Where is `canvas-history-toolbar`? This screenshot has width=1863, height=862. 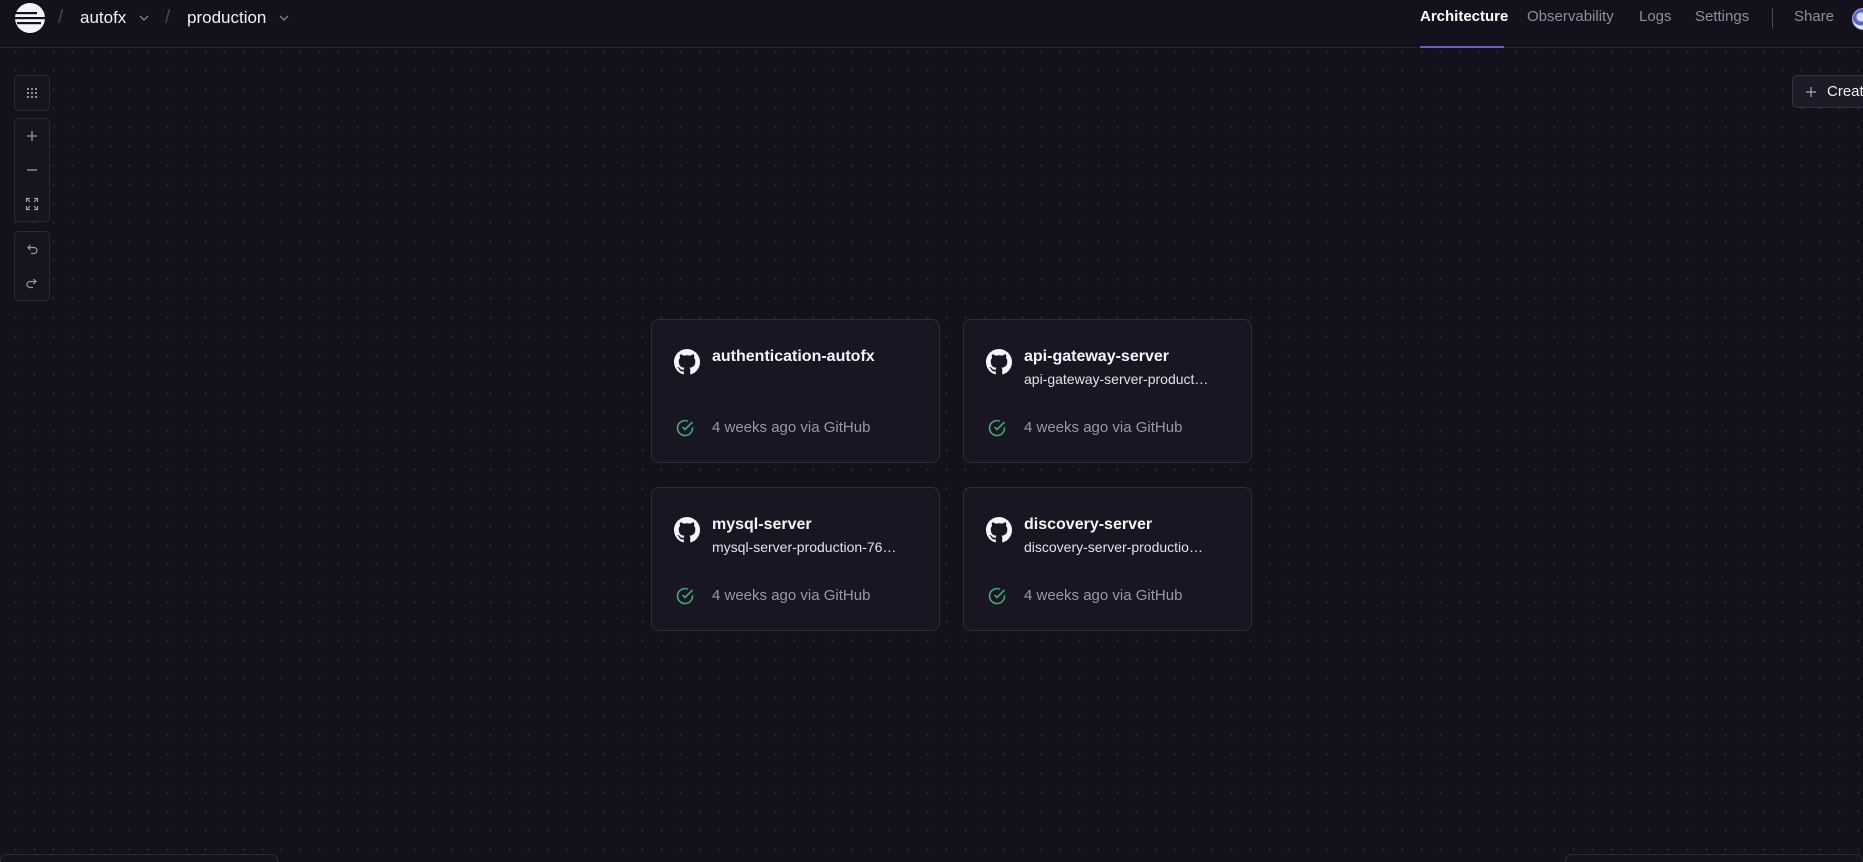 canvas-history-toolbar is located at coordinates (32, 266).